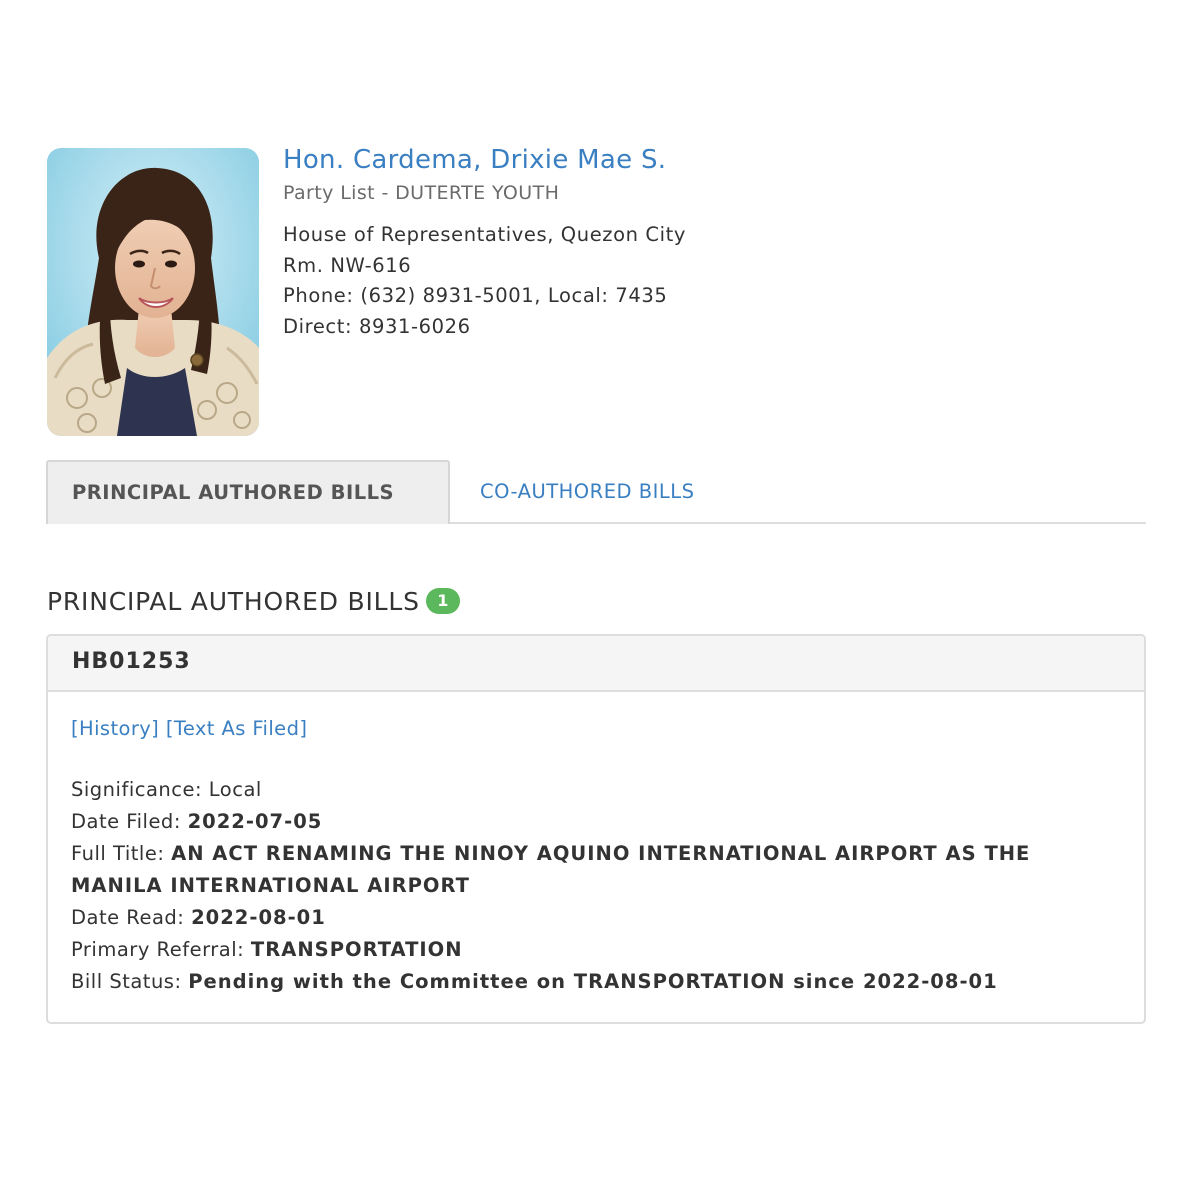 The image size is (1200, 1200). What do you see at coordinates (377, 326) in the screenshot?
I see `direct-phone: Direct: 8931-6026` at bounding box center [377, 326].